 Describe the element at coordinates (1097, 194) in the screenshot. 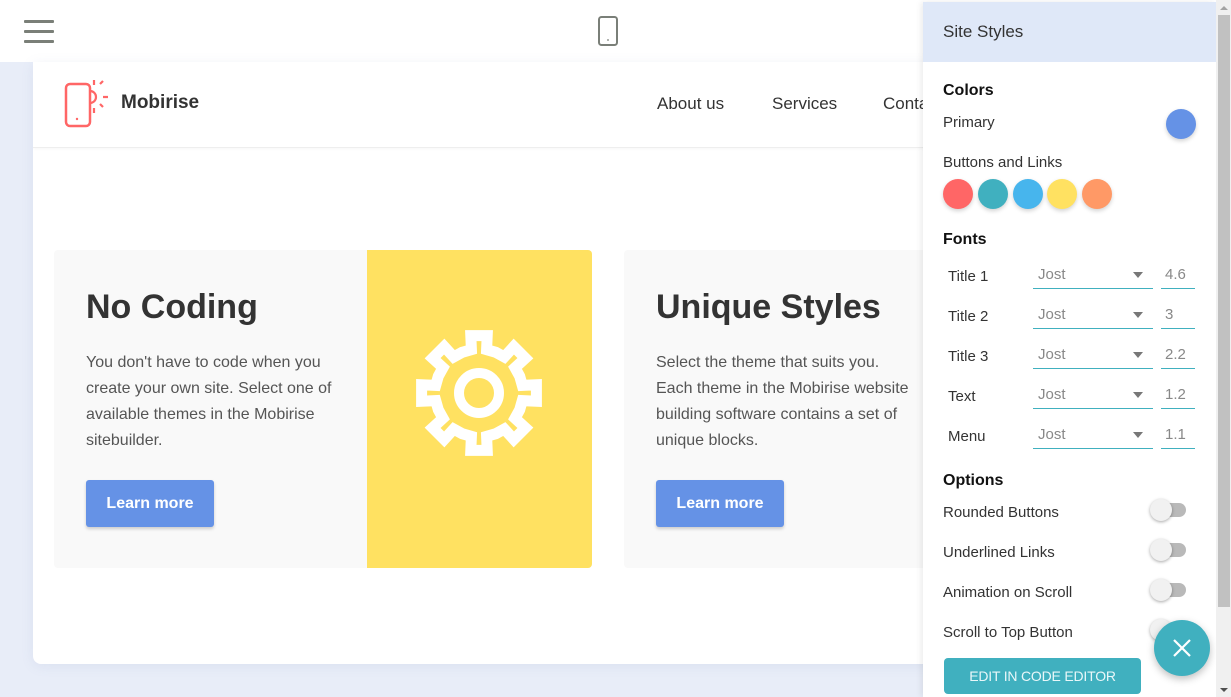

I see `color-swatch-orange` at that location.